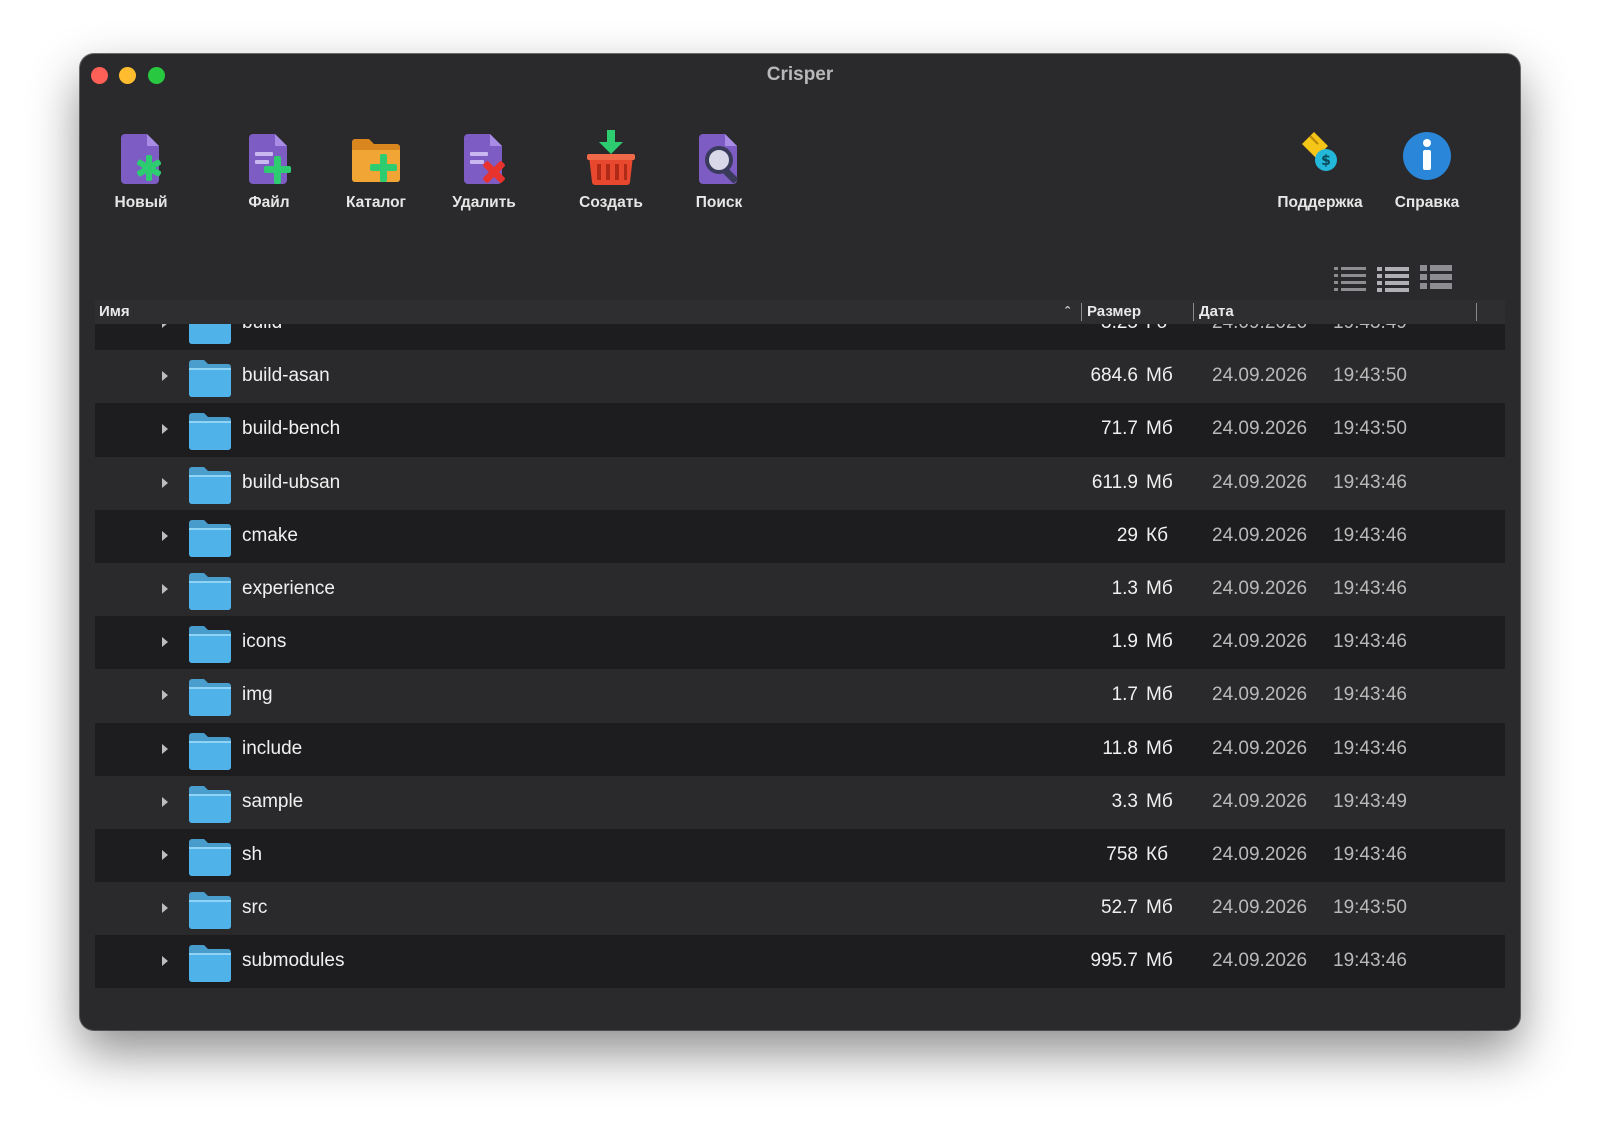 The height and width of the screenshot is (1137, 1600). What do you see at coordinates (1119, 908) in the screenshot?
I see `file-size-value: 52.7` at bounding box center [1119, 908].